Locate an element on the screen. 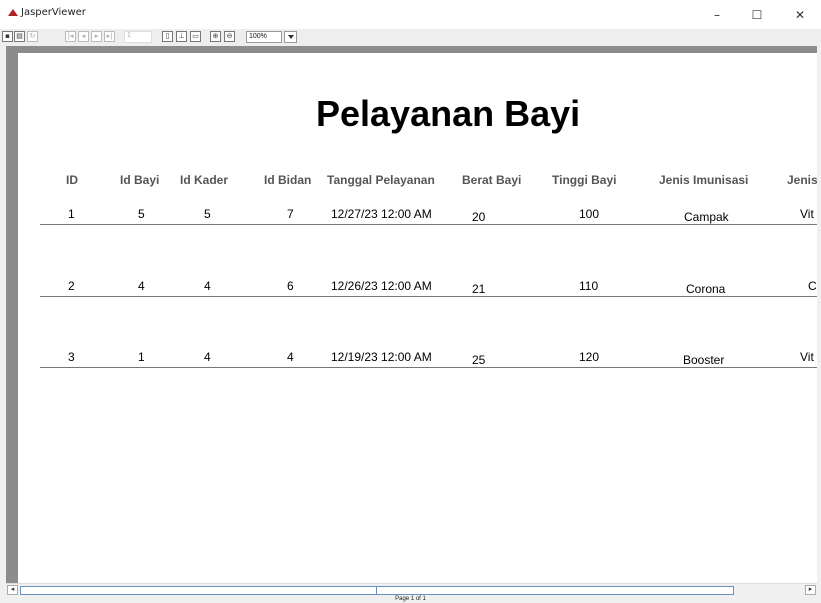 The image size is (821, 603). save-icon: ▪ is located at coordinates (7, 36).